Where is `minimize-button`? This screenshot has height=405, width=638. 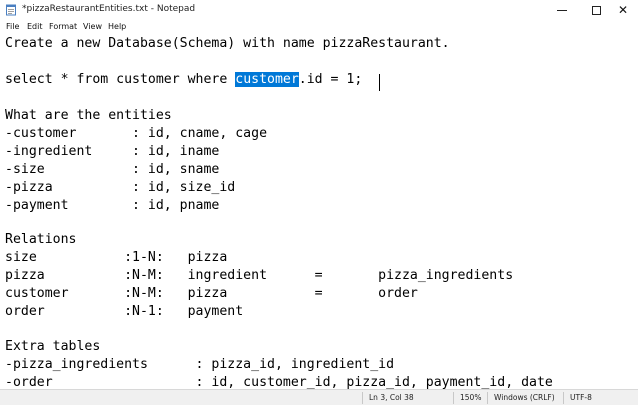 minimize-button is located at coordinates (562, 10).